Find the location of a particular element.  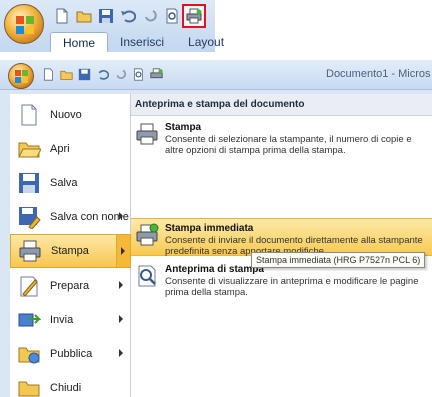

menu-item-label: Nuovo is located at coordinates (66, 115).